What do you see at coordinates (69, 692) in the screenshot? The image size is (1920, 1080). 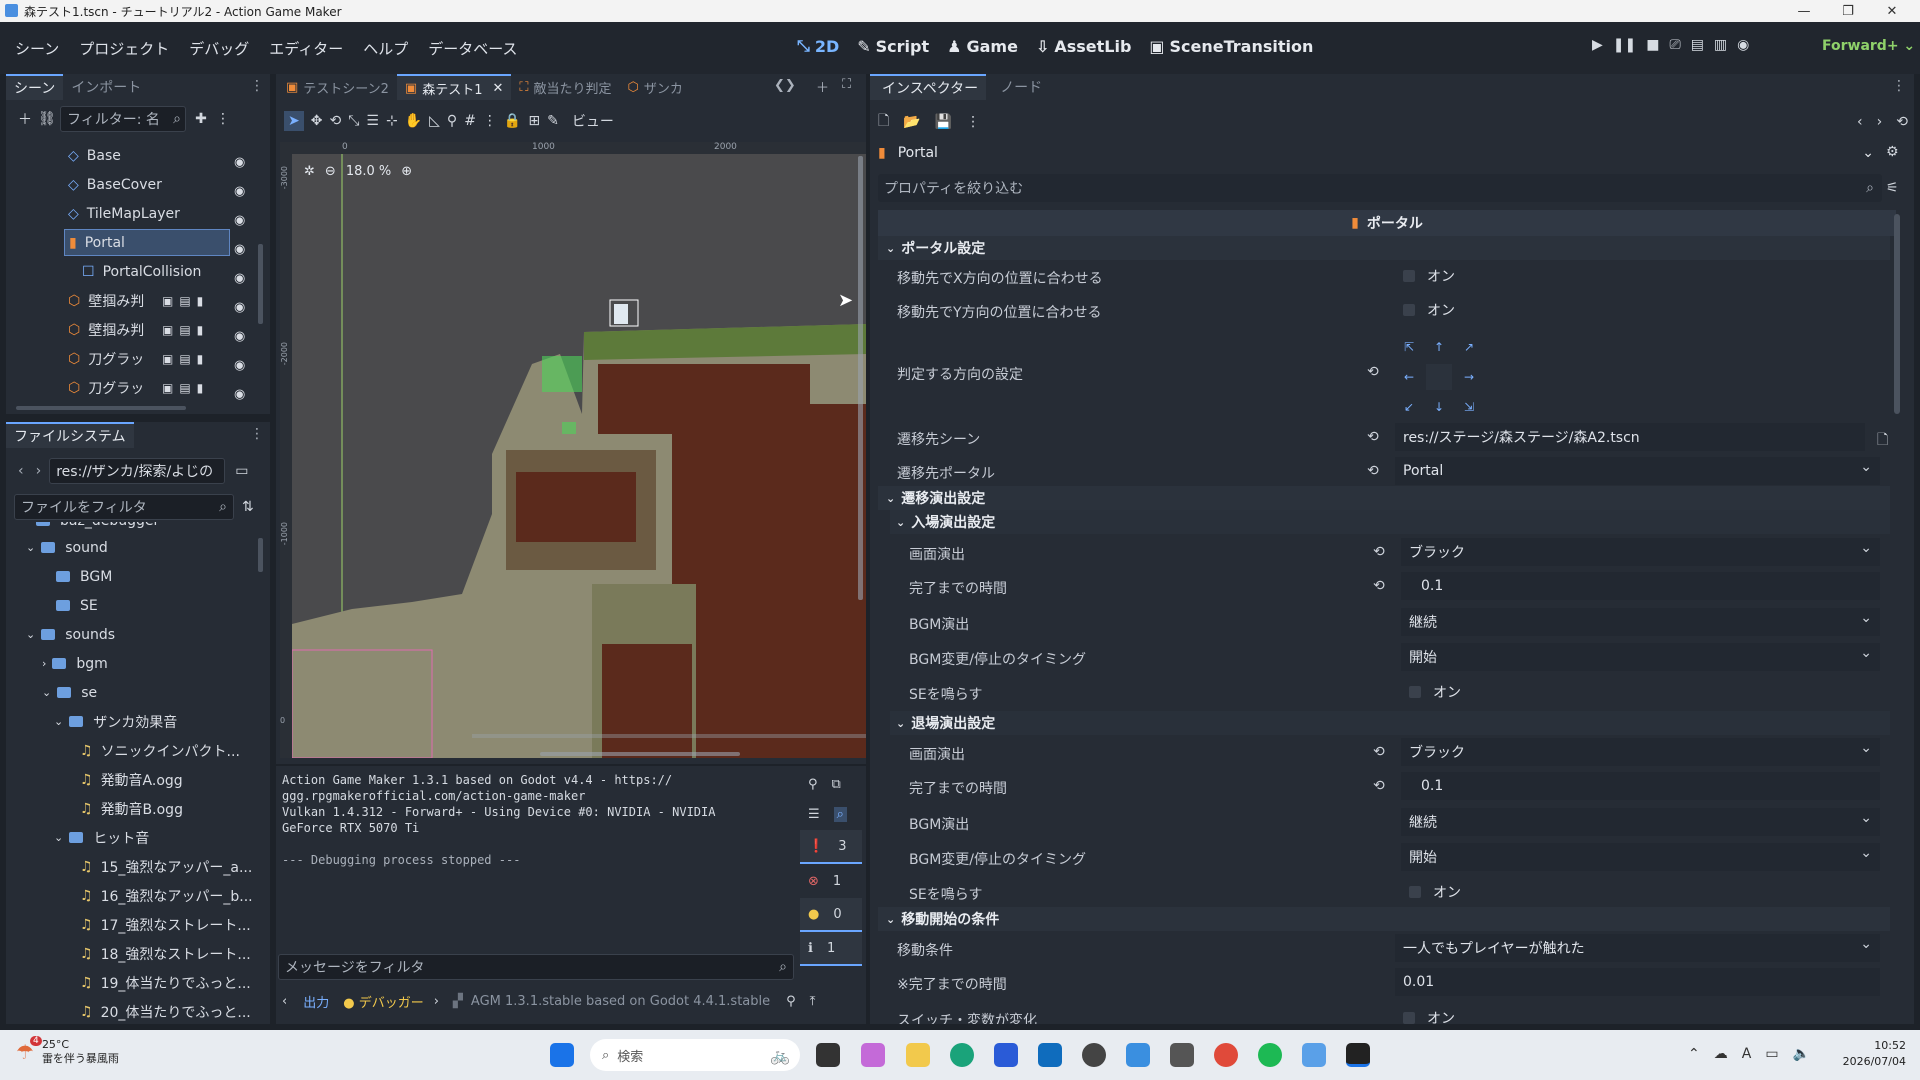 I see `folder-row: ⌄ se` at bounding box center [69, 692].